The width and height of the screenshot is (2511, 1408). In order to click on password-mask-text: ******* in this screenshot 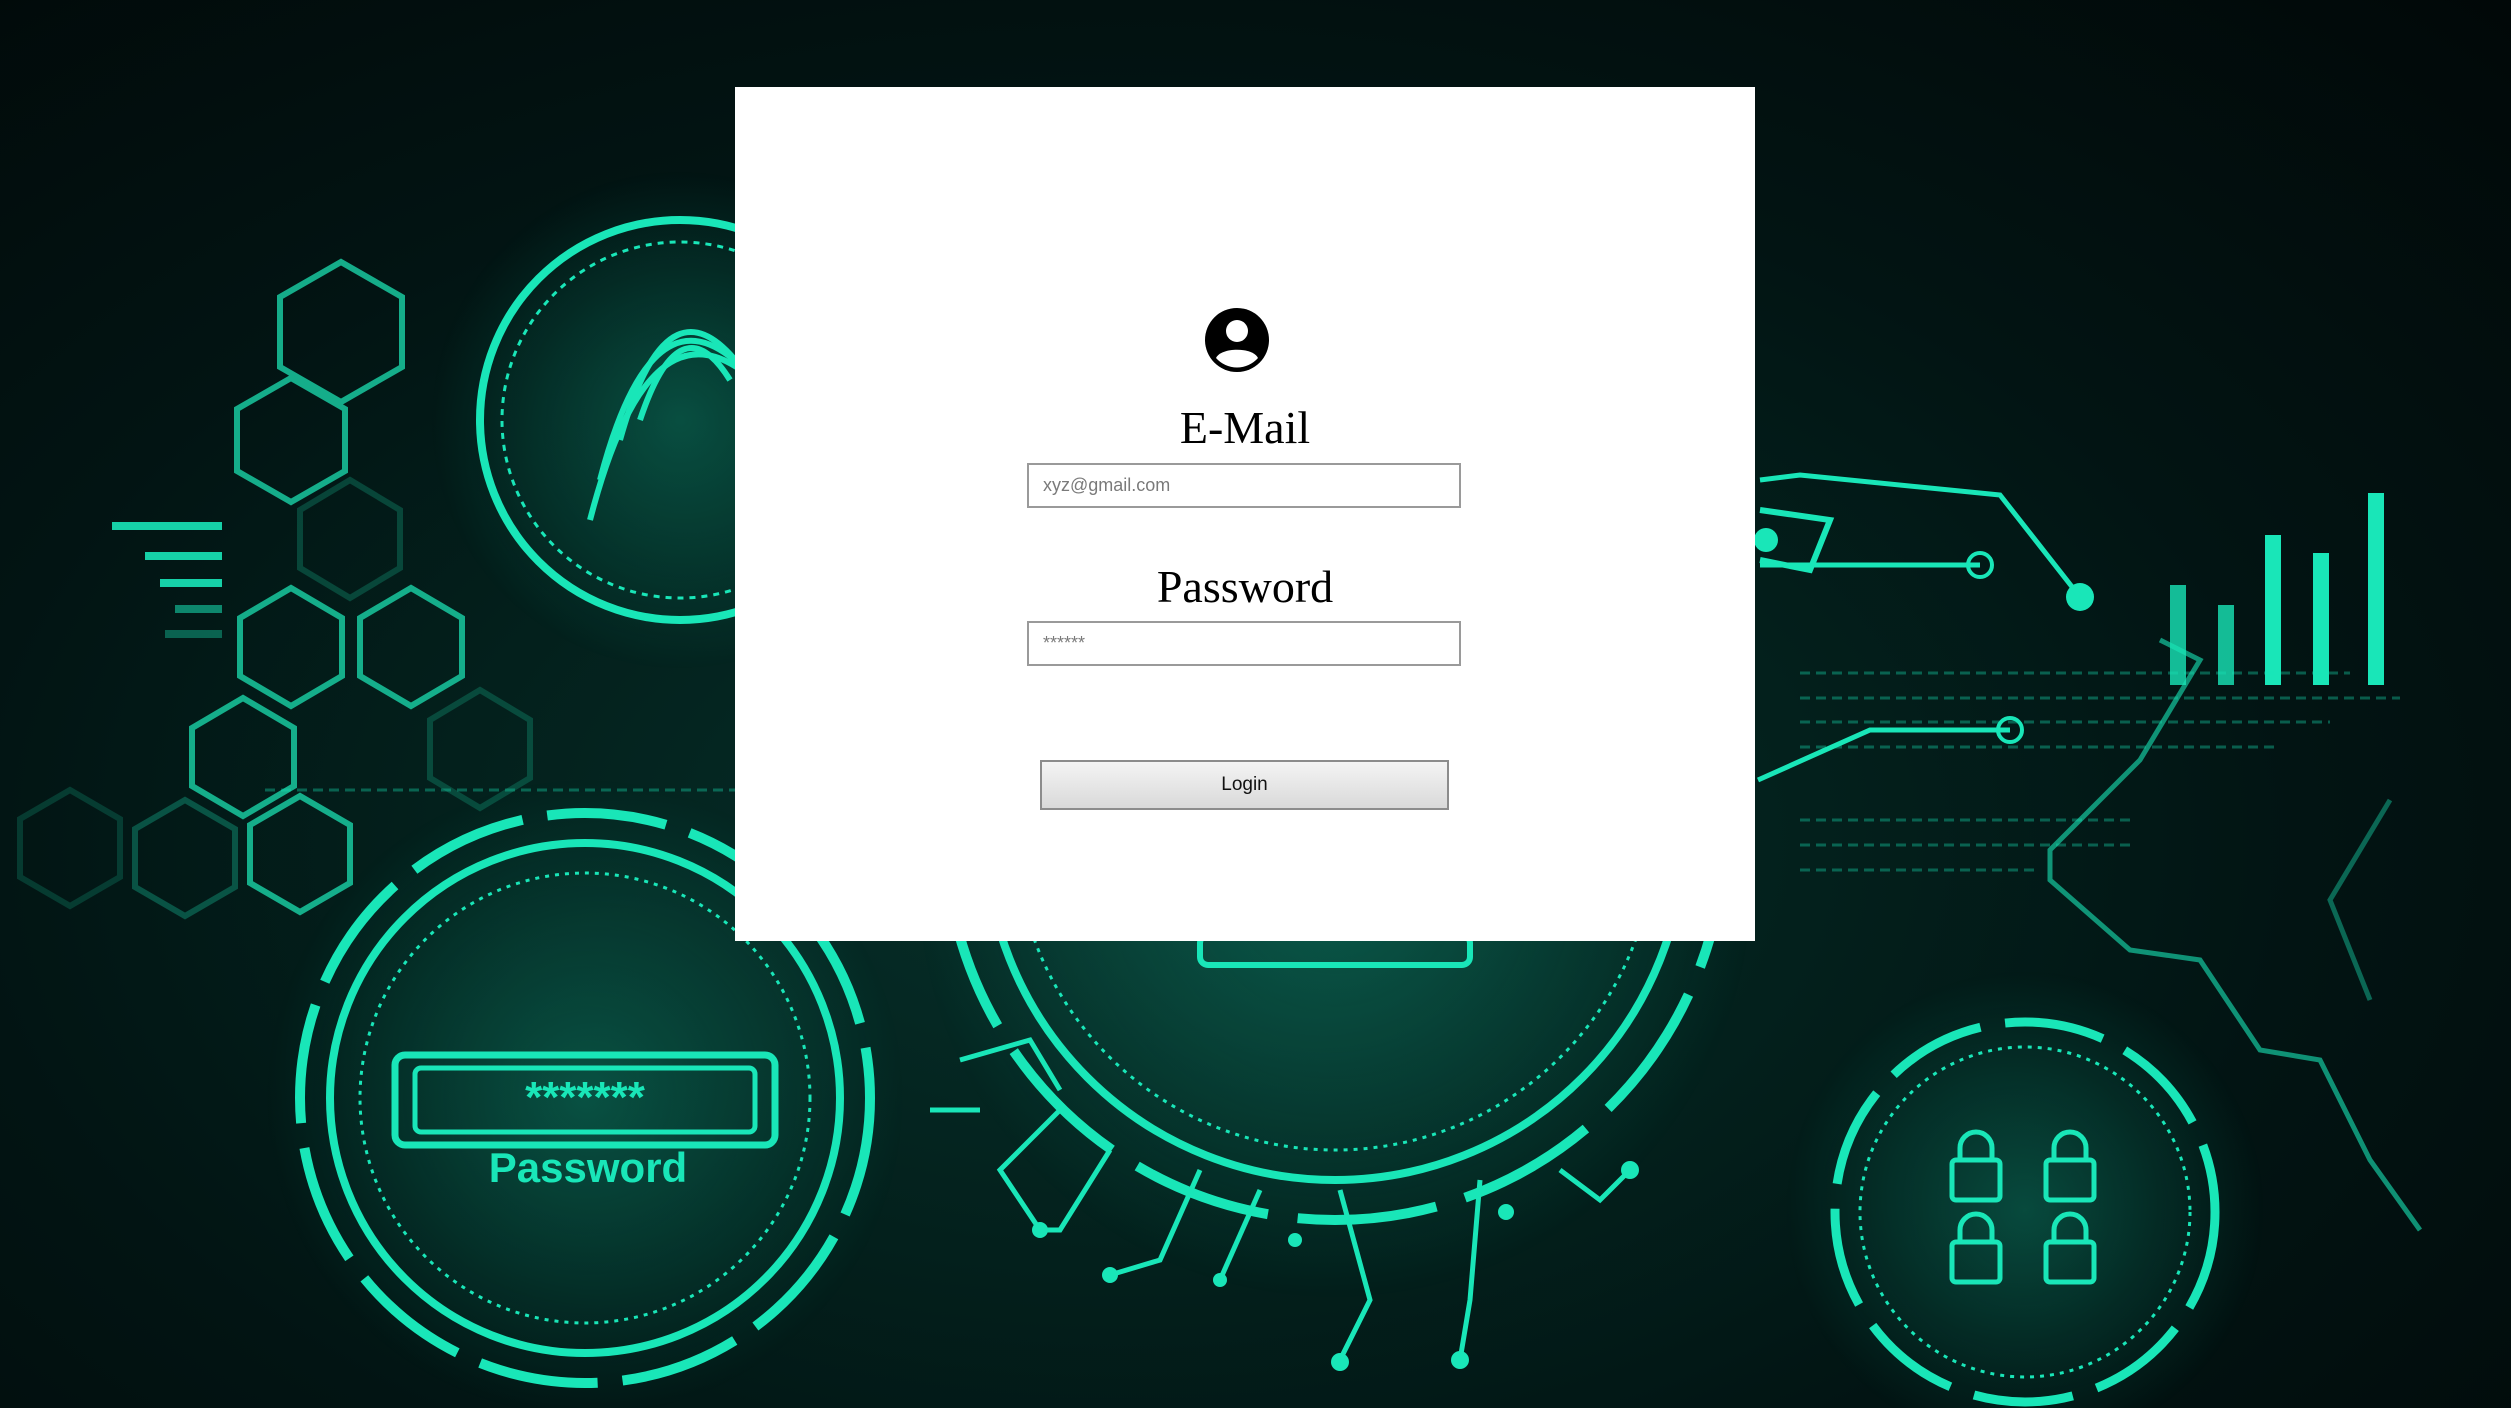, I will do `click(585, 1097)`.